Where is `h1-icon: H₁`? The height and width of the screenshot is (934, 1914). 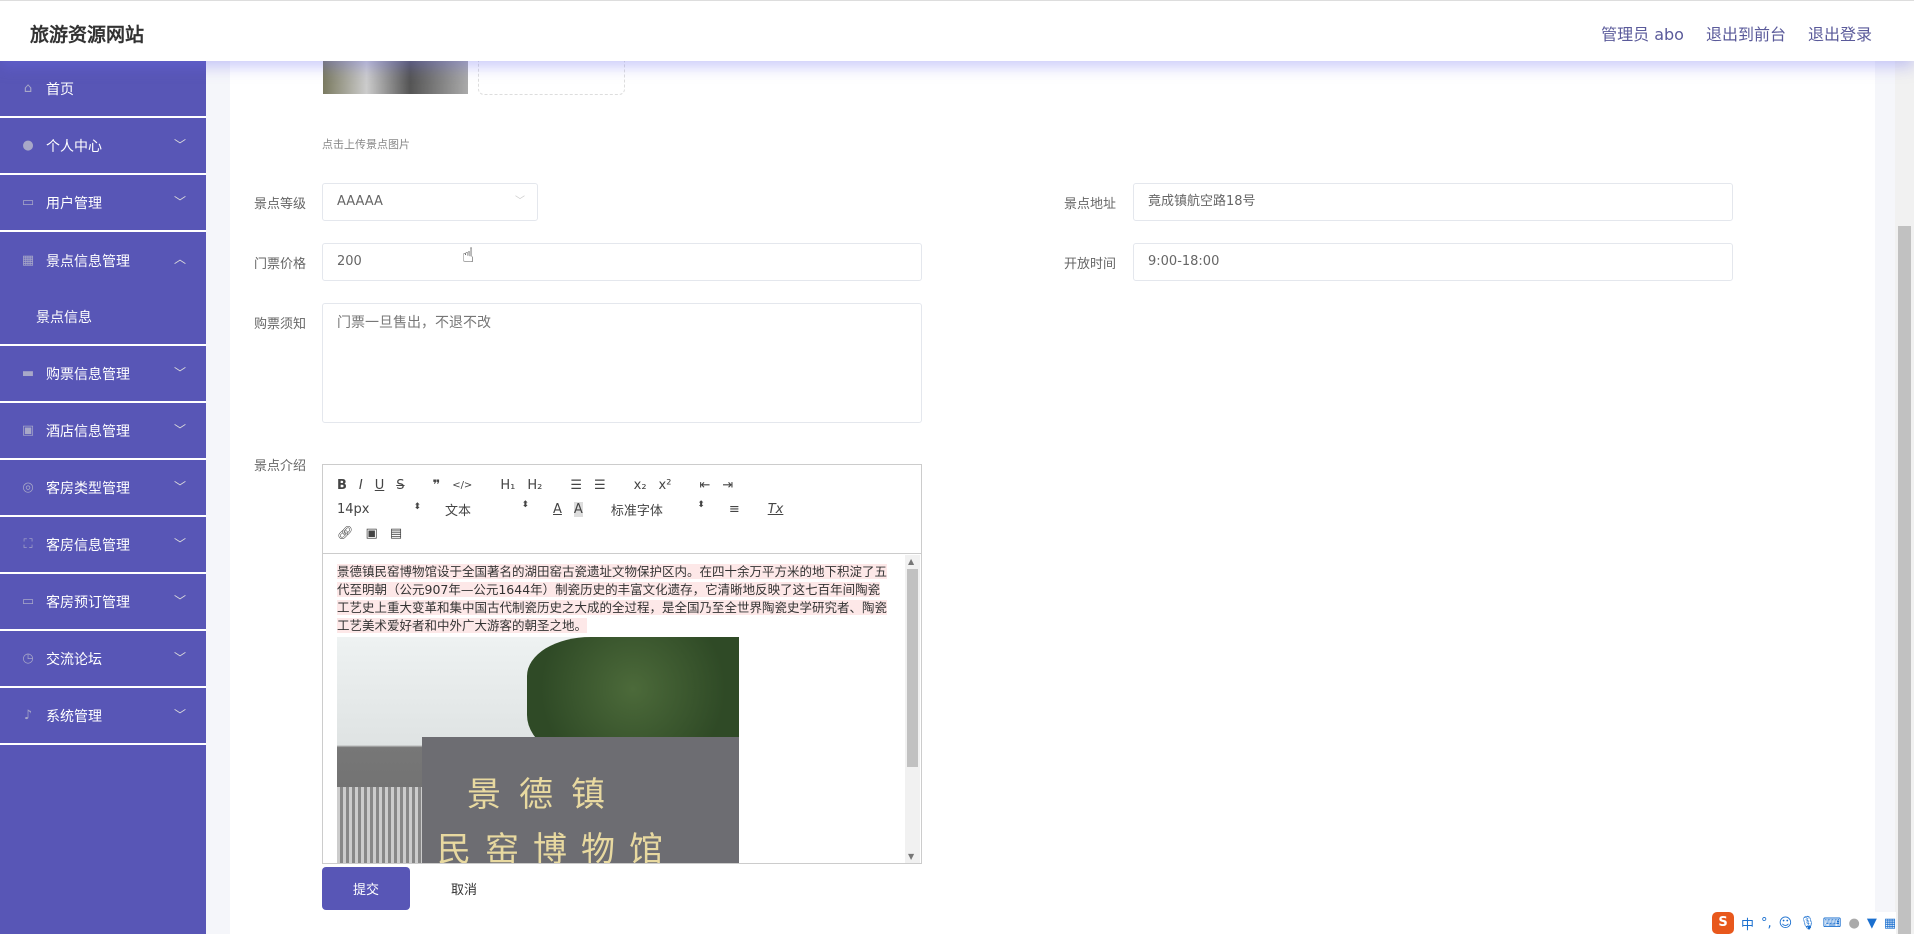 h1-icon: H₁ is located at coordinates (507, 485).